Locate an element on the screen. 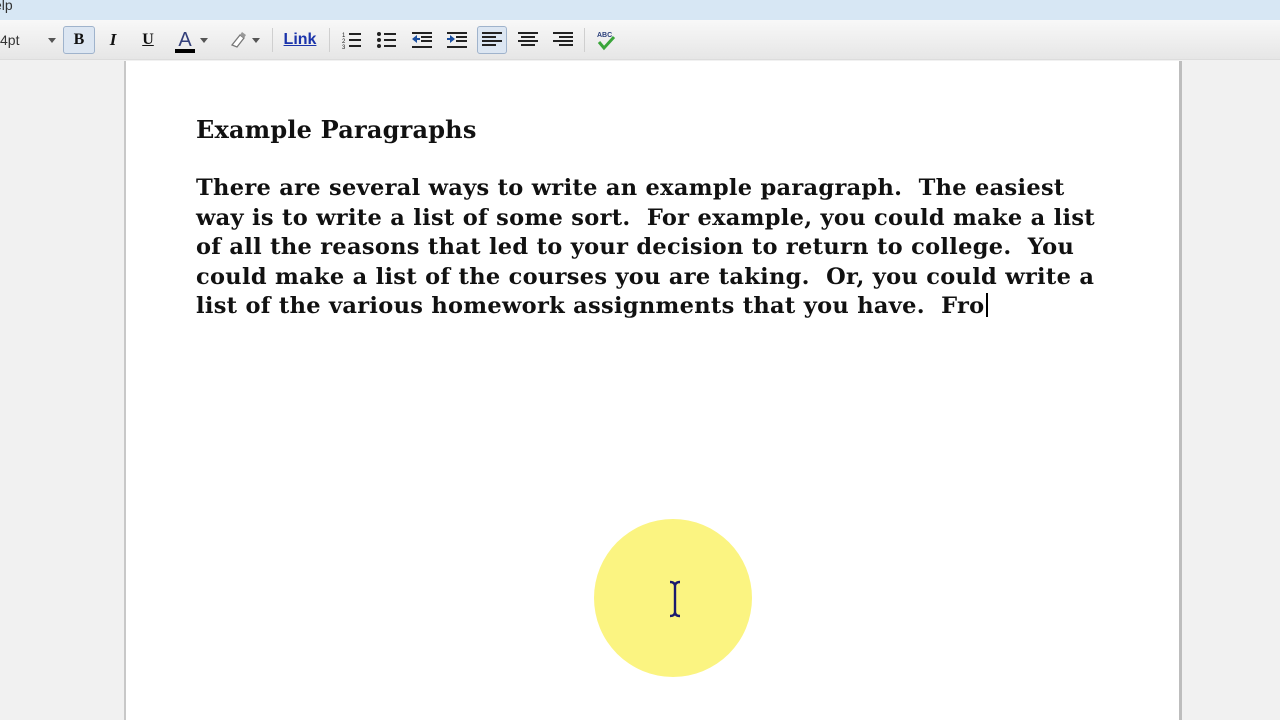 The image size is (1280, 720). numbered-list-button: 123 is located at coordinates (352, 40).